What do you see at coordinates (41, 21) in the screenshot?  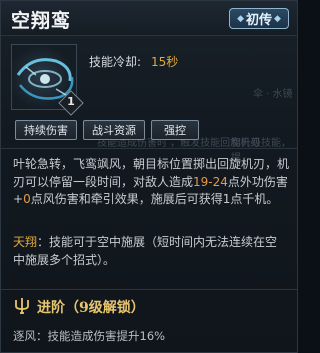 I see `skill-title: 空翔鸾` at bounding box center [41, 21].